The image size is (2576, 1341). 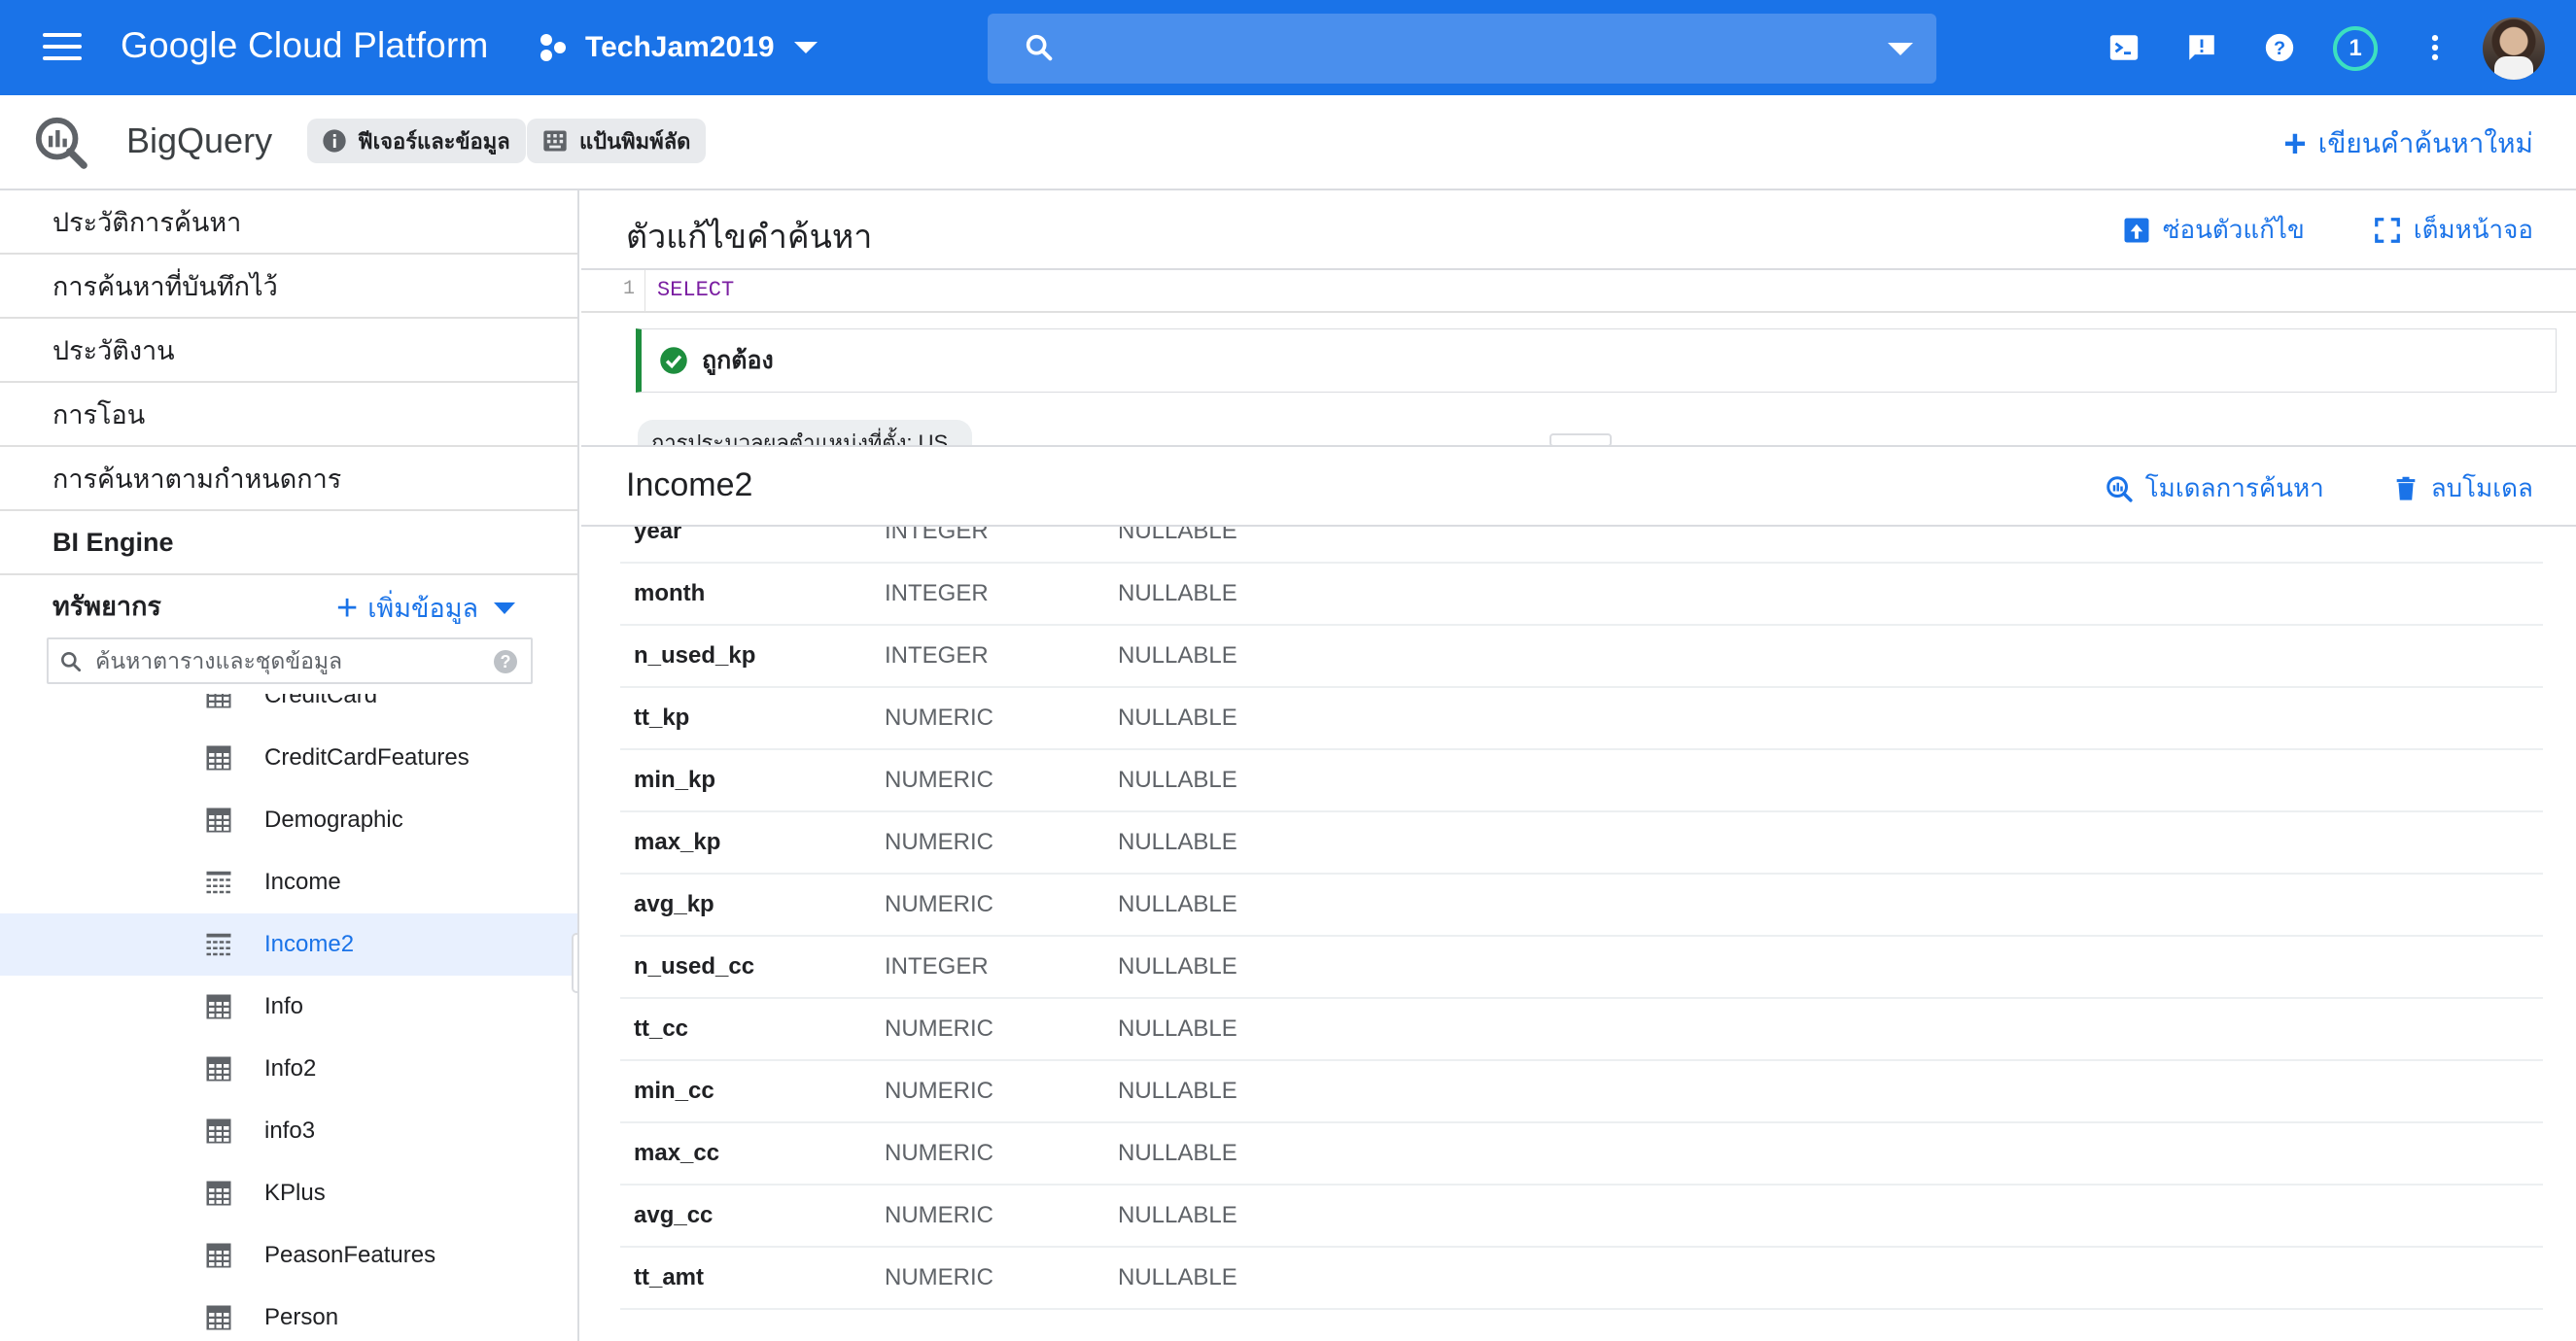 I want to click on sidebar-item-query-history: ประวัติการค้นหา, so click(x=288, y=222).